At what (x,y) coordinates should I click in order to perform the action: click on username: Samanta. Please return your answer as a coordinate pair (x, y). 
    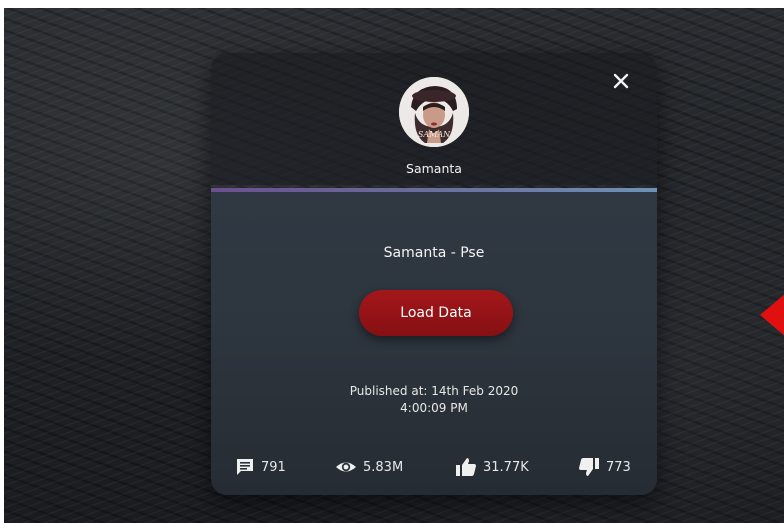
    Looking at the image, I should click on (434, 168).